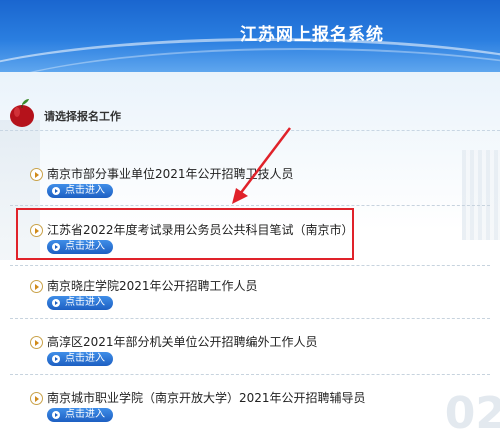 The height and width of the screenshot is (439, 500). What do you see at coordinates (250, 408) in the screenshot?
I see `list-item: 南京城市职业学院（南京开放大学）2021年公开招聘辅导员 点击进入` at bounding box center [250, 408].